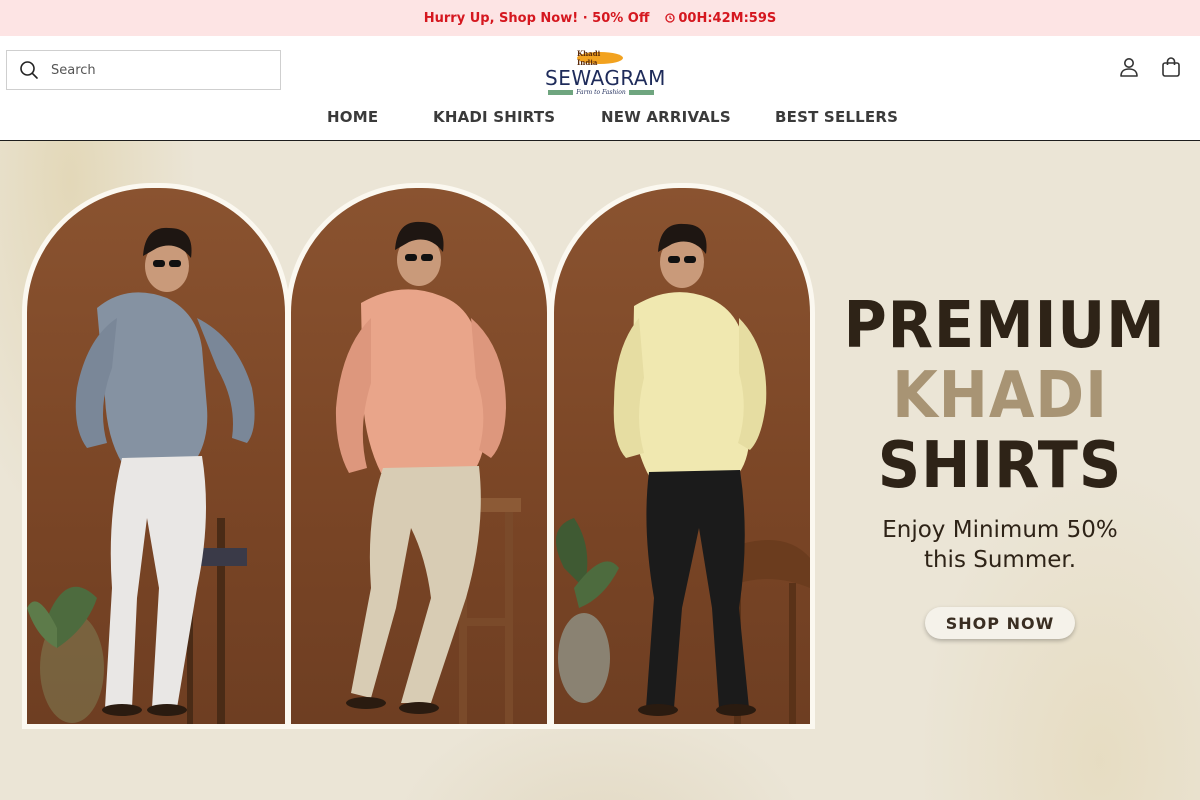 The width and height of the screenshot is (1200, 800). I want to click on nav-khadi-shirts: KHADI SHIRTS, so click(494, 117).